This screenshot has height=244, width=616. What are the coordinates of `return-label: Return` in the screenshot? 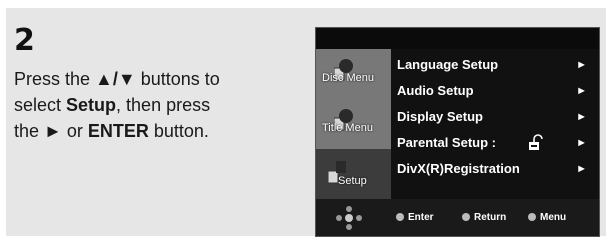 It's located at (490, 217).